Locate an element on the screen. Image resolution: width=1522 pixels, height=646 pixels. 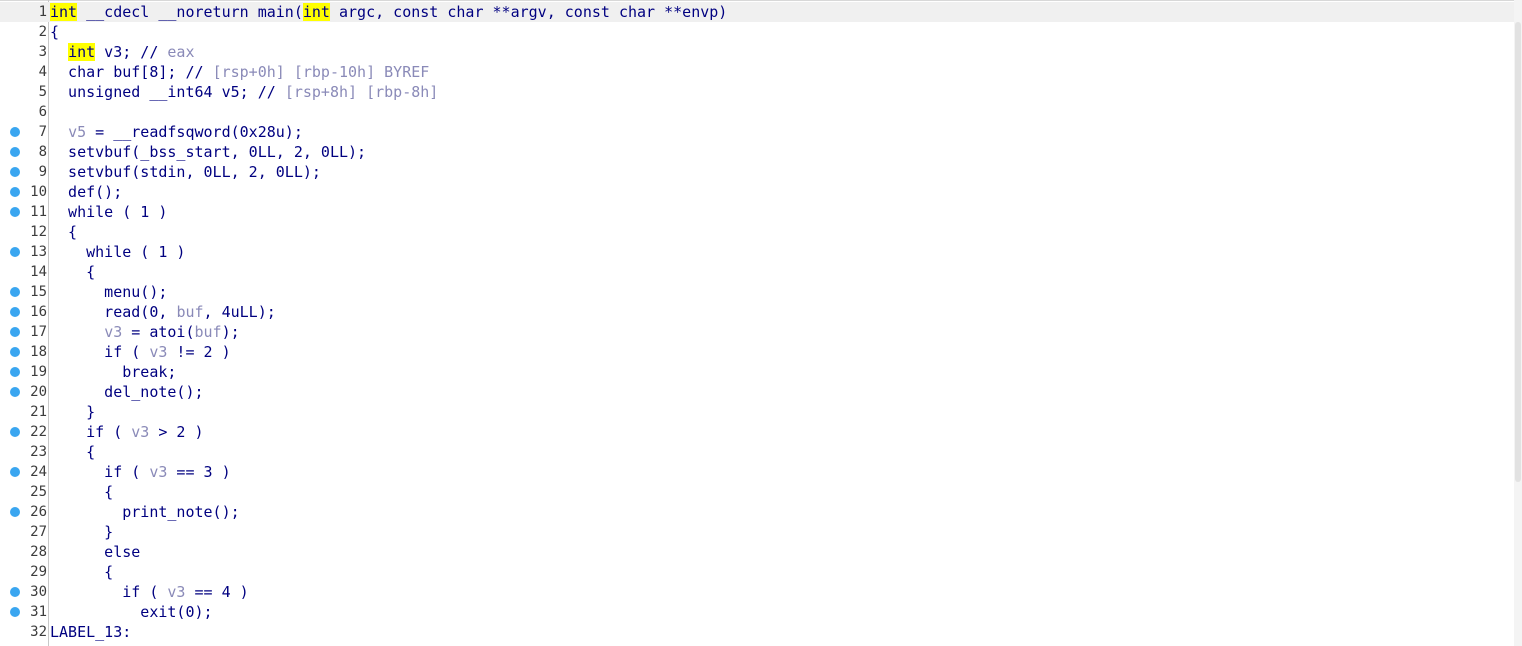
scrollbar-thumb is located at coordinates (1518, 252).